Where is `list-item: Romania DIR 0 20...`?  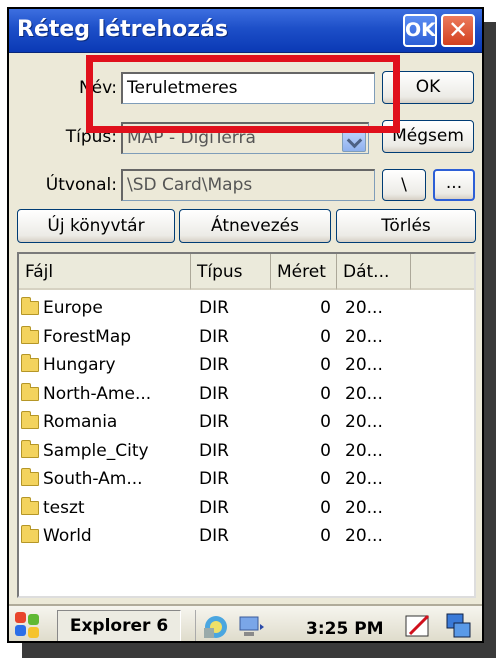 list-item: Romania DIR 0 20... is located at coordinates (246, 424).